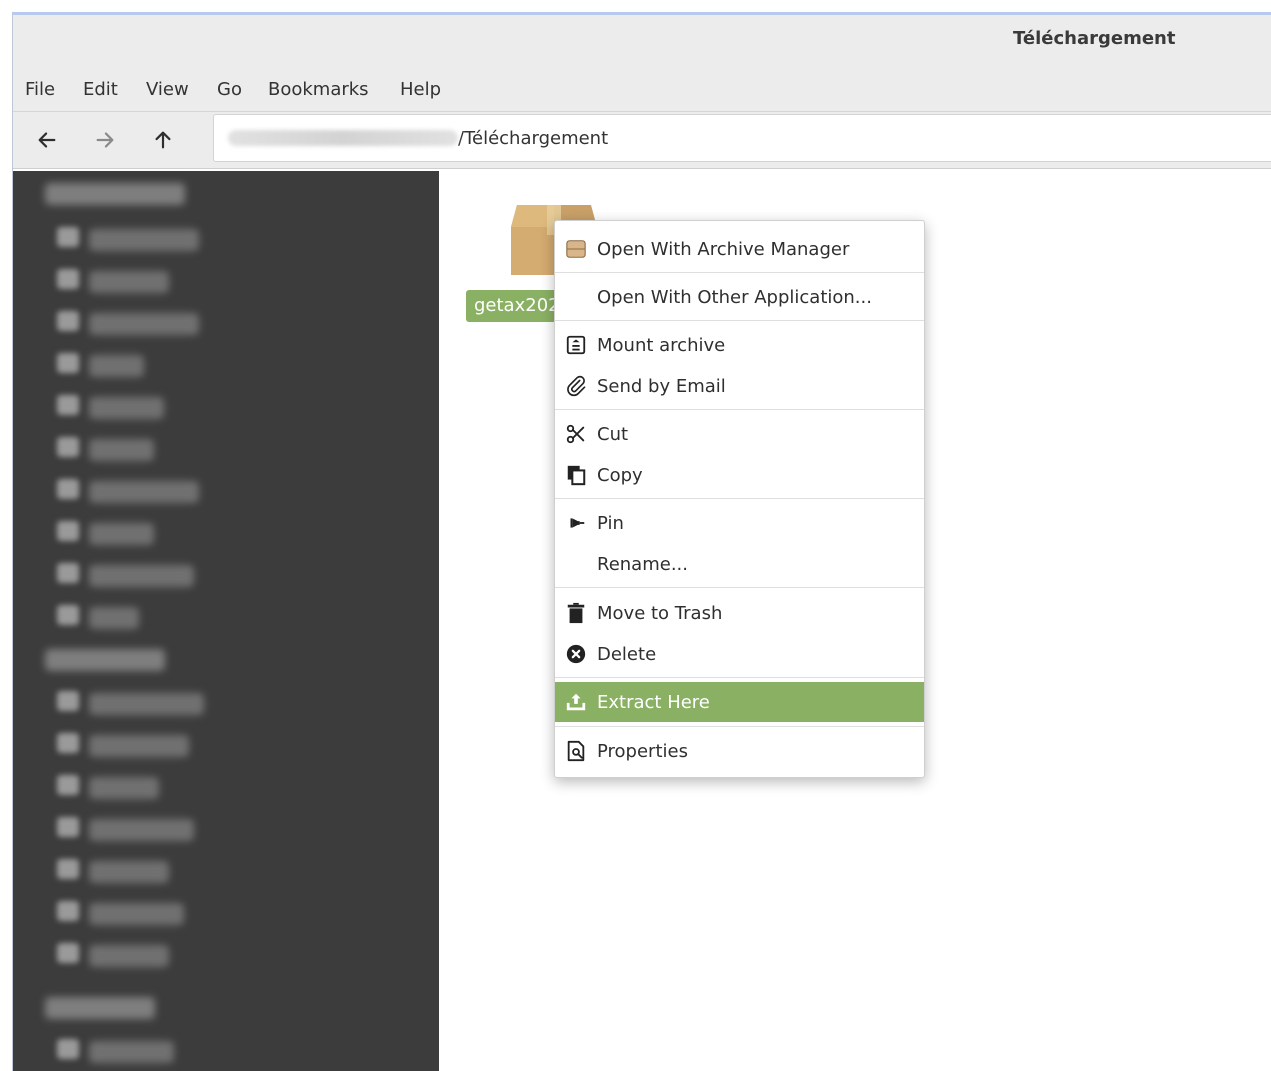  What do you see at coordinates (576, 702) in the screenshot?
I see `extract-icon` at bounding box center [576, 702].